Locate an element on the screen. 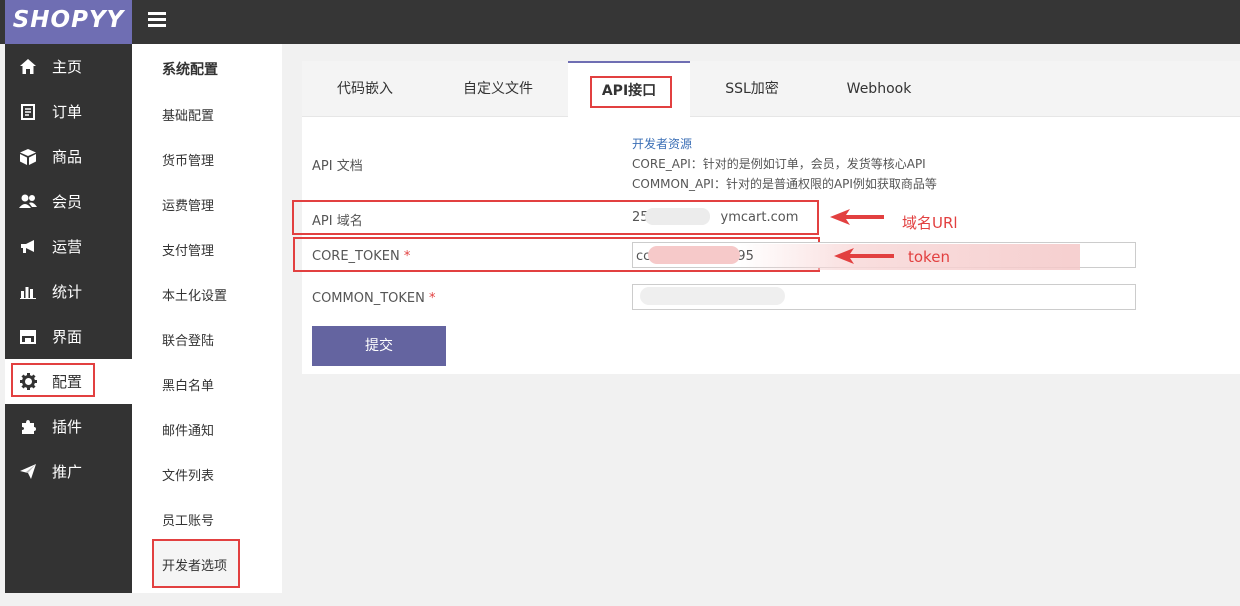  common-api-description: COMMON_API：针对的是普通权限的API例如获取商品等 is located at coordinates (784, 184).